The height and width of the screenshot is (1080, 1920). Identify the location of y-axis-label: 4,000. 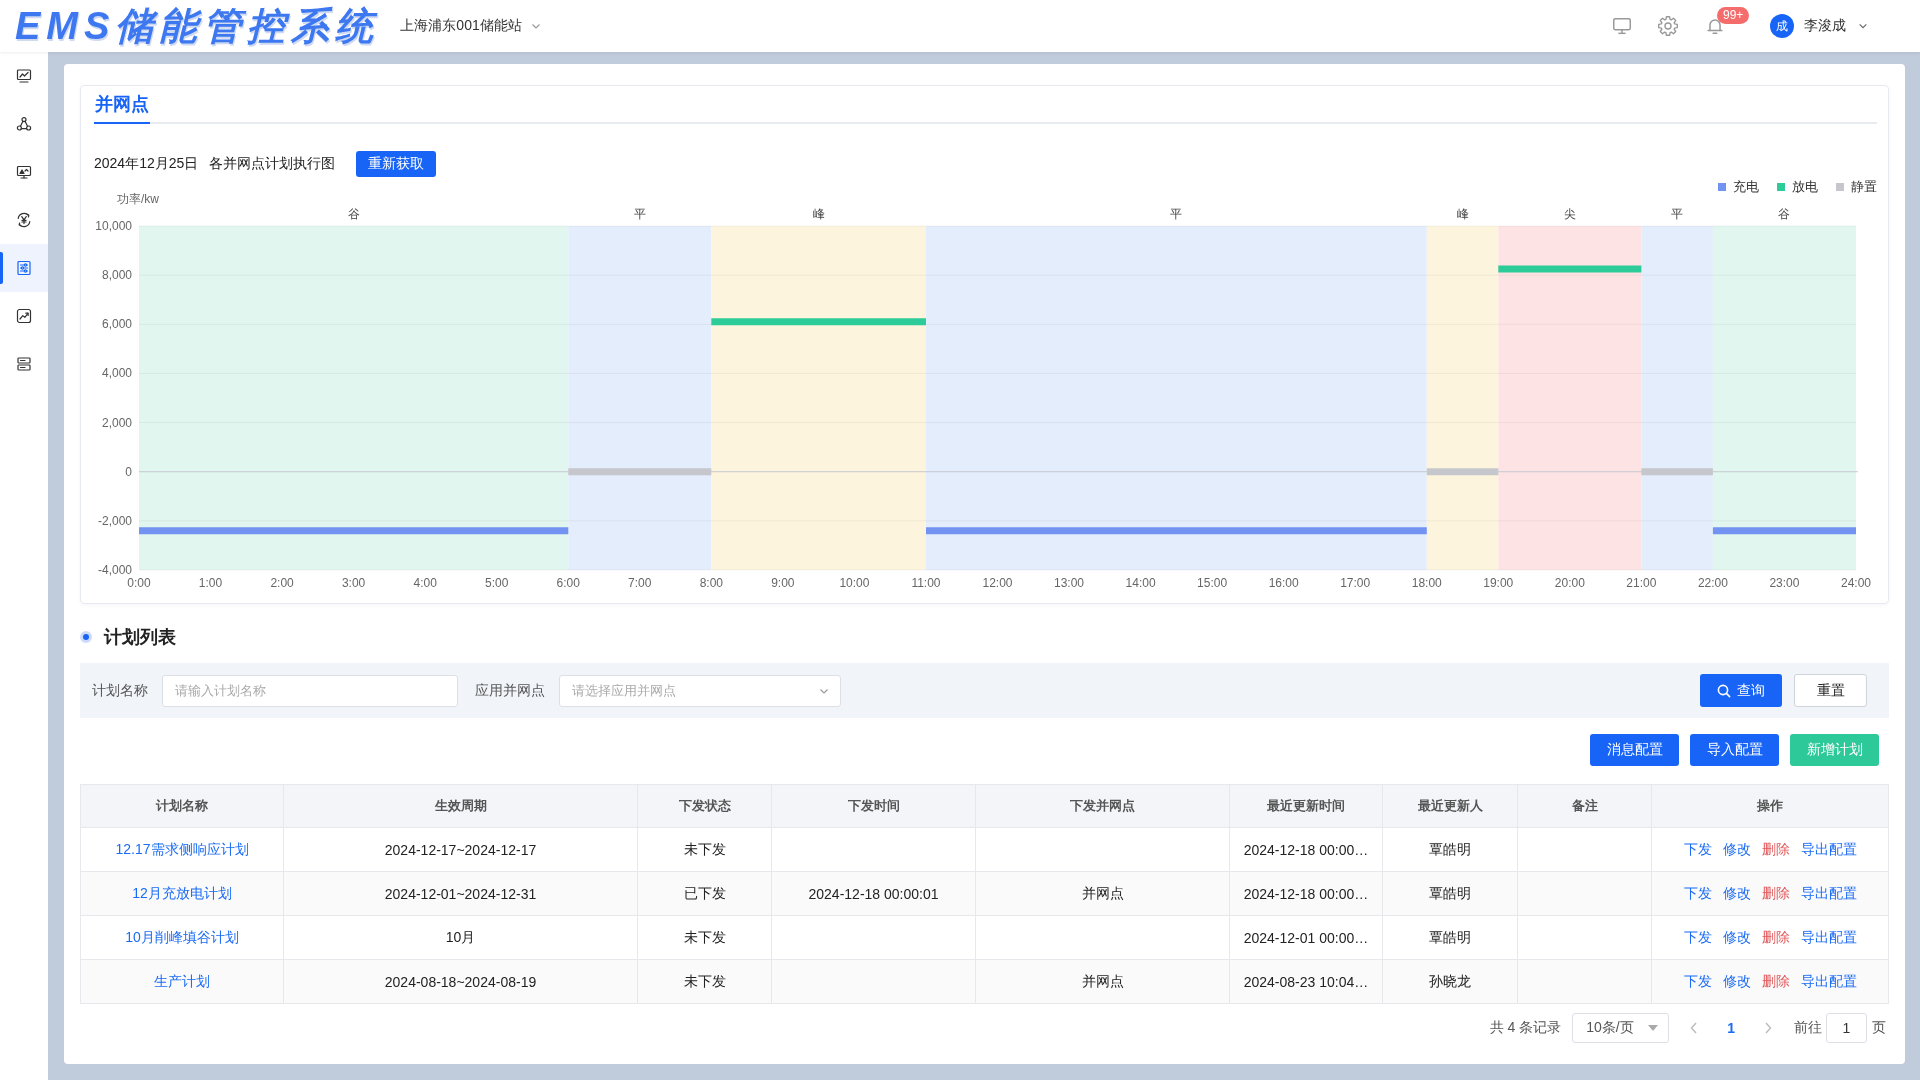
(116, 373).